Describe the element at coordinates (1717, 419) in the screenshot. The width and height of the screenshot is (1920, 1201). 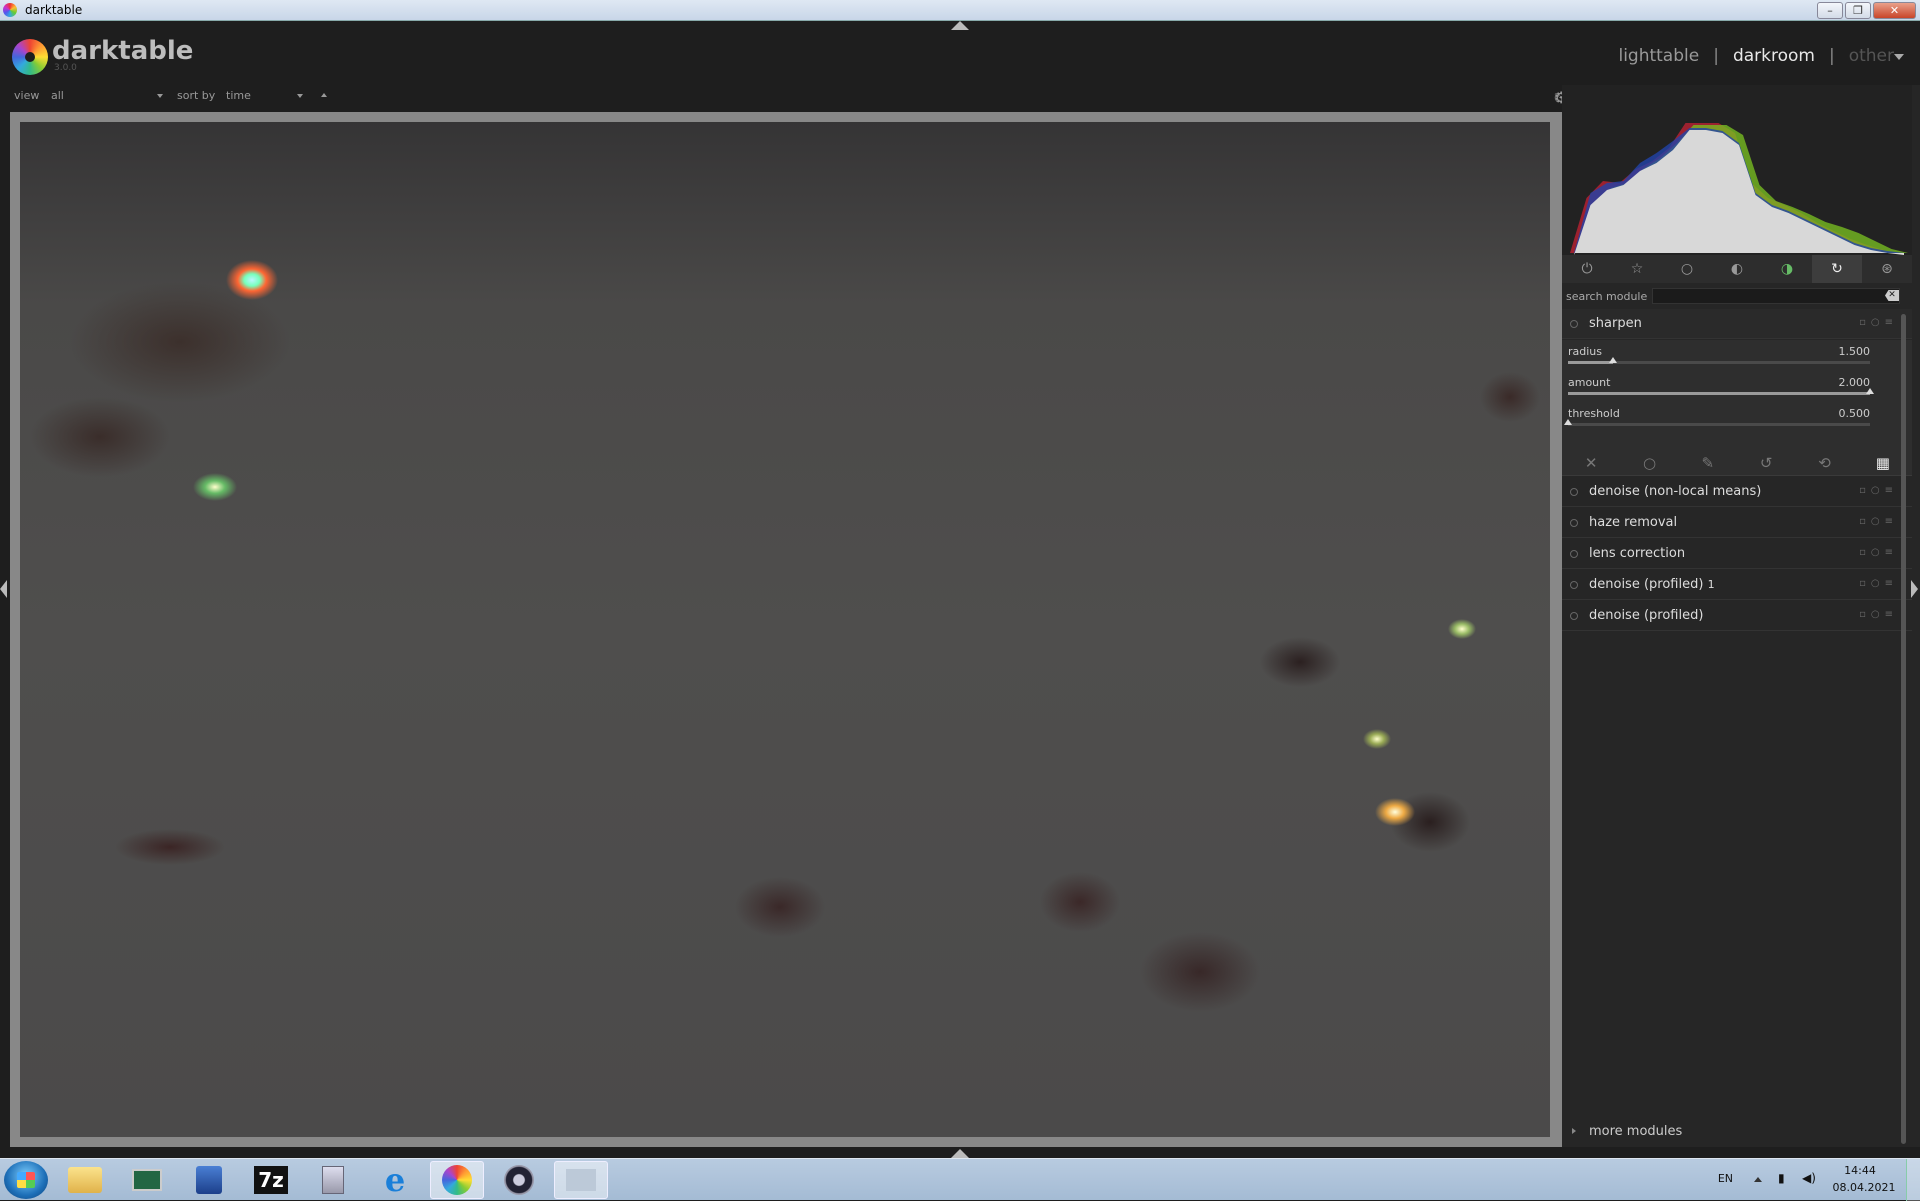
I see `slider-threshold: threshold 0.500` at that location.